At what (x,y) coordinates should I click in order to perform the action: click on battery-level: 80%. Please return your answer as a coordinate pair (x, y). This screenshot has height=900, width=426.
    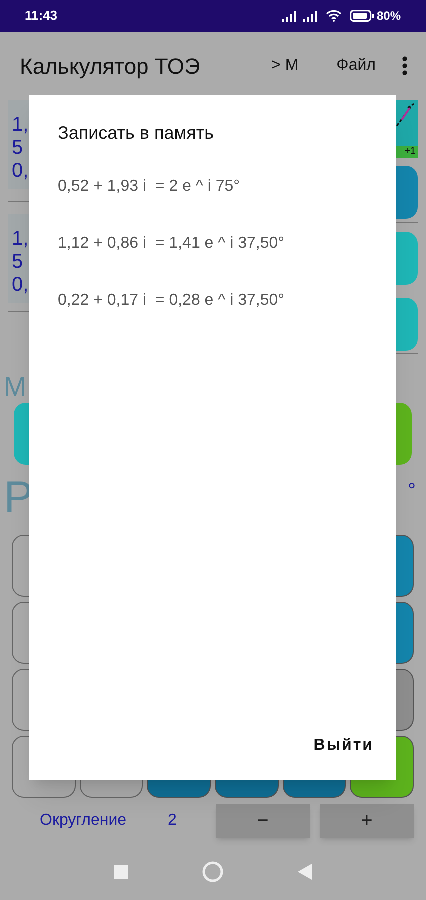
    Looking at the image, I should click on (388, 16).